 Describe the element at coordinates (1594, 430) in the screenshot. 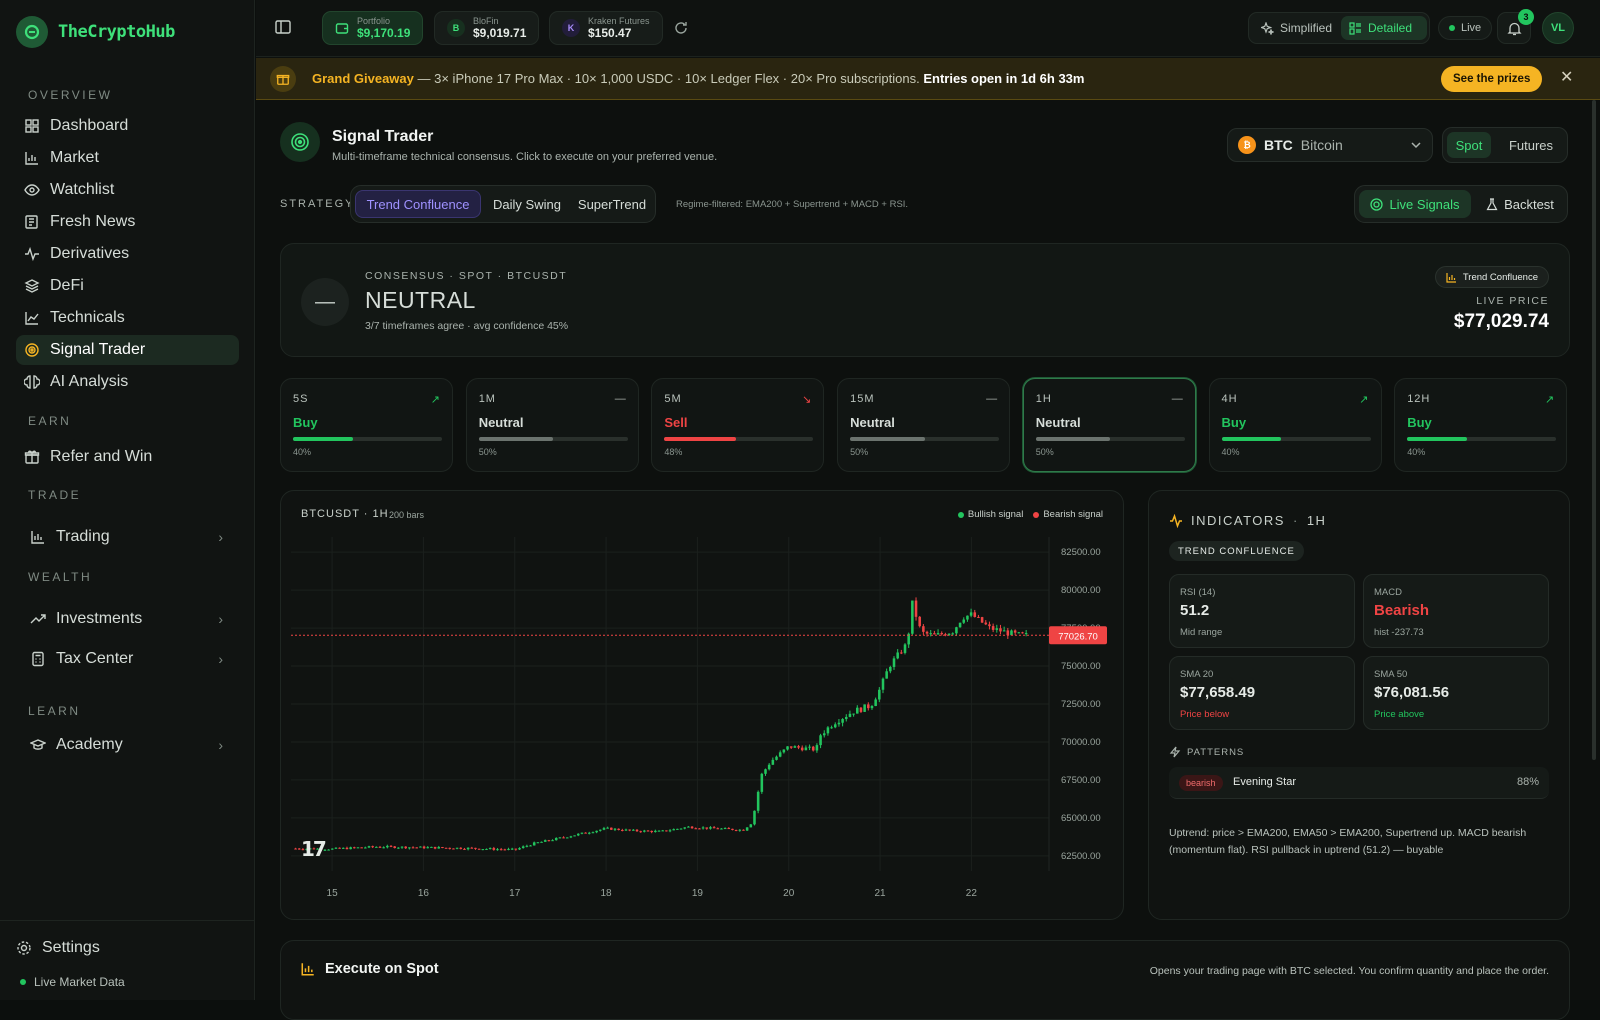

I see `scrollbar` at that location.